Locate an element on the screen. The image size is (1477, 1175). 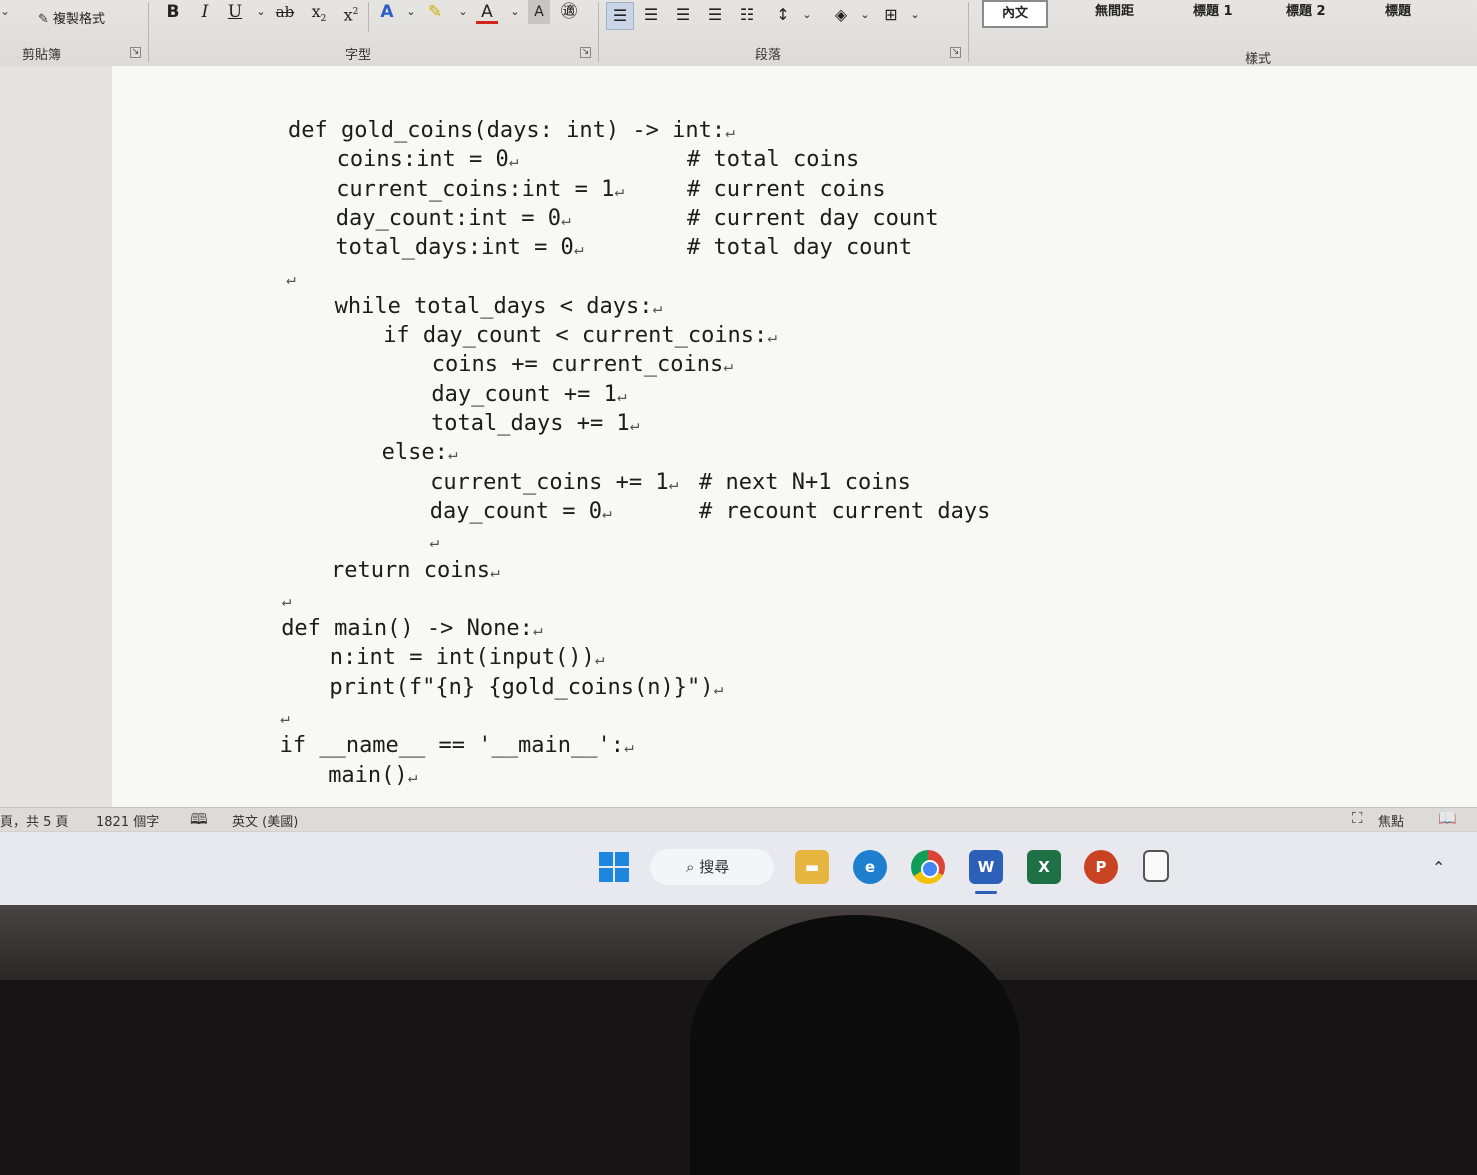
style-normal-label: 內文 is located at coordinates (1015, 13).